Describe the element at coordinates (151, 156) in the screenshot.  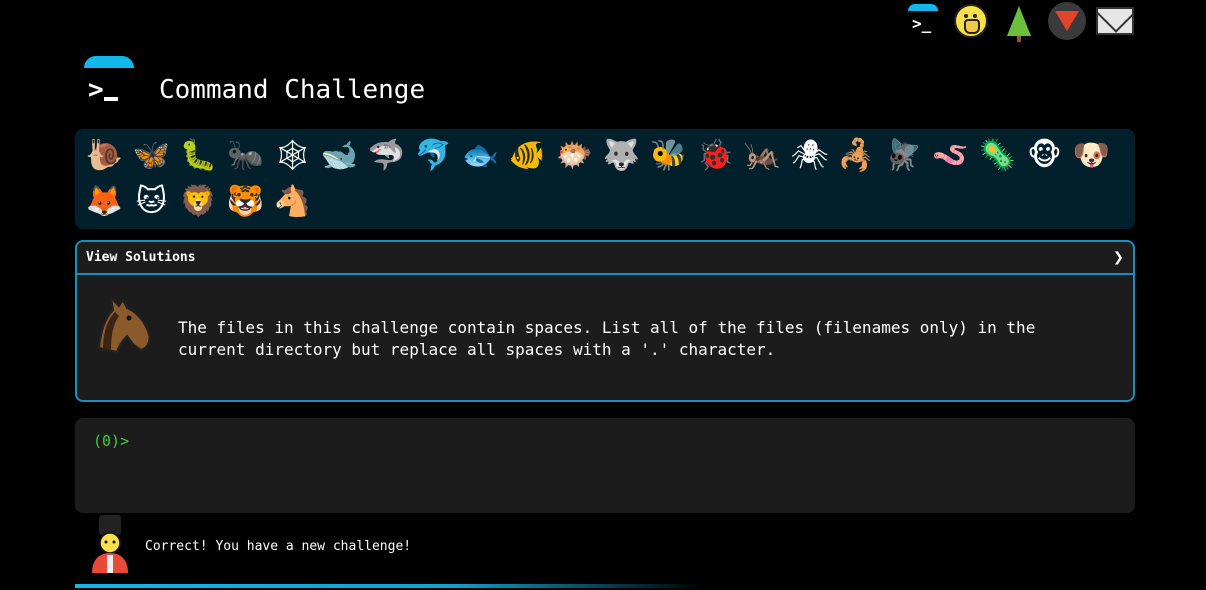
I see `butterfly-icon: 🦋` at that location.